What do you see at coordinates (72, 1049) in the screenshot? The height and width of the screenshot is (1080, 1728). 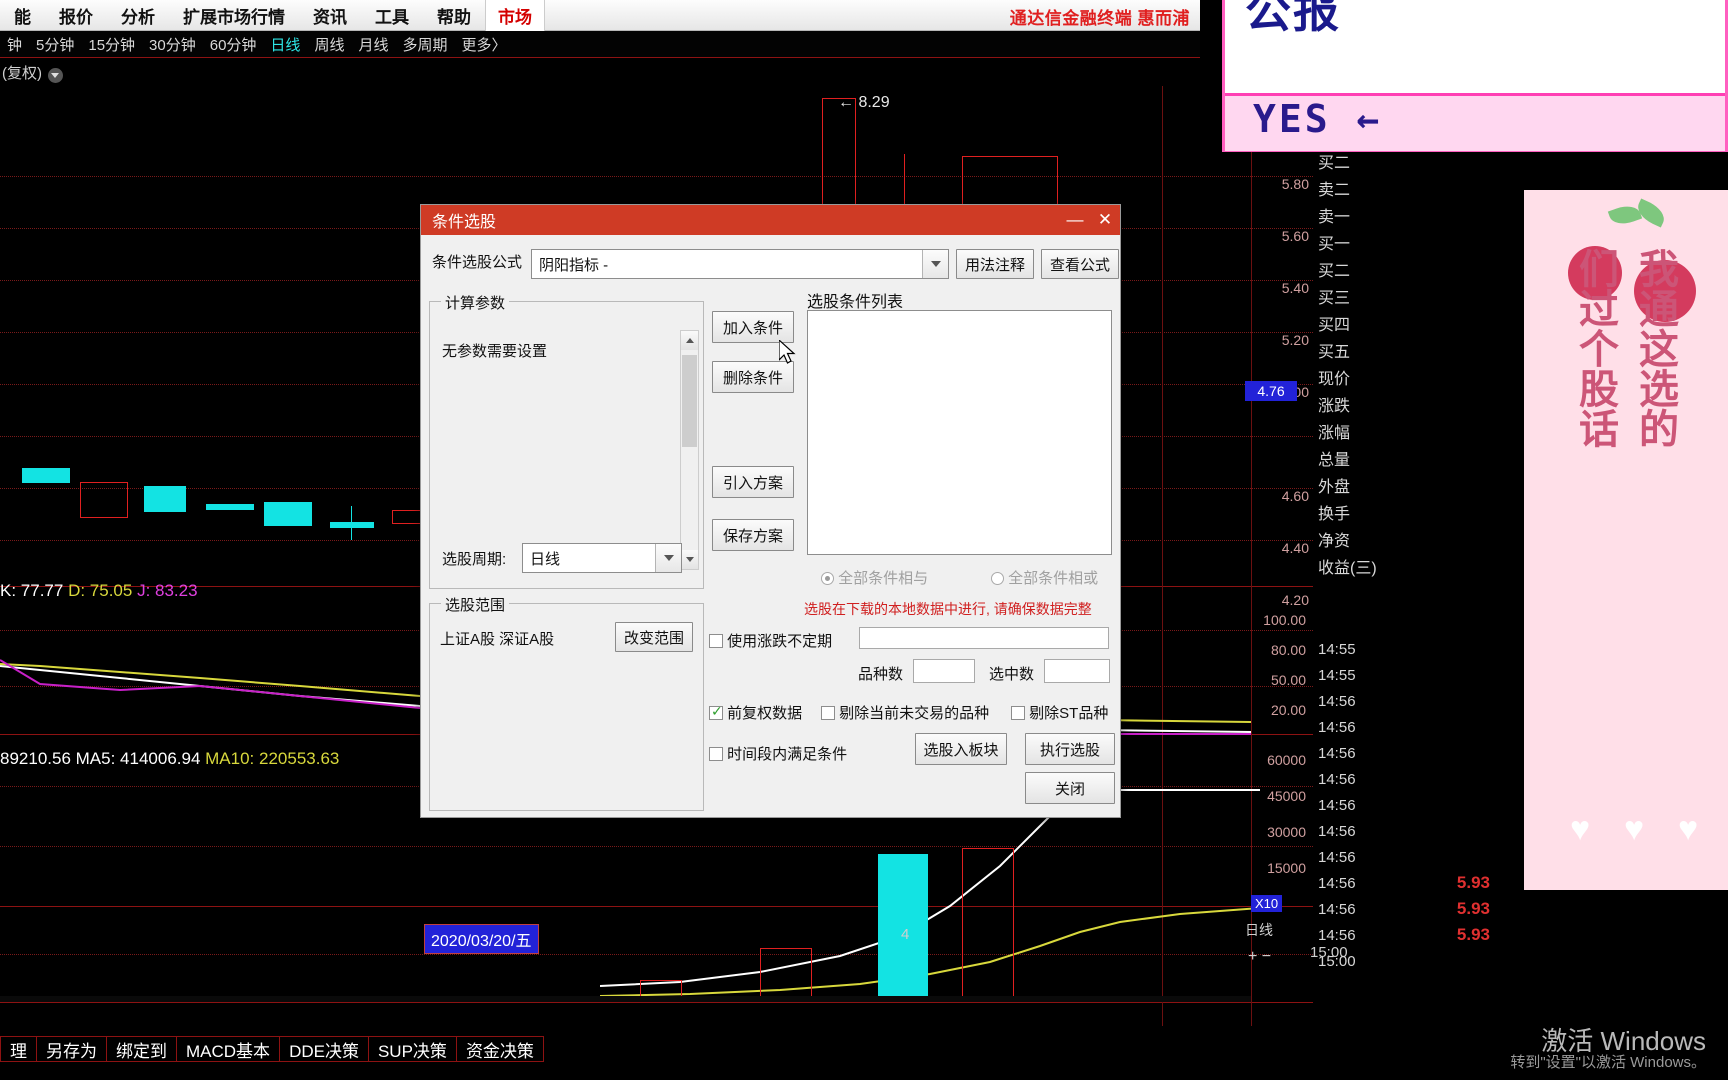 I see `tab-save-as: 另存为` at bounding box center [72, 1049].